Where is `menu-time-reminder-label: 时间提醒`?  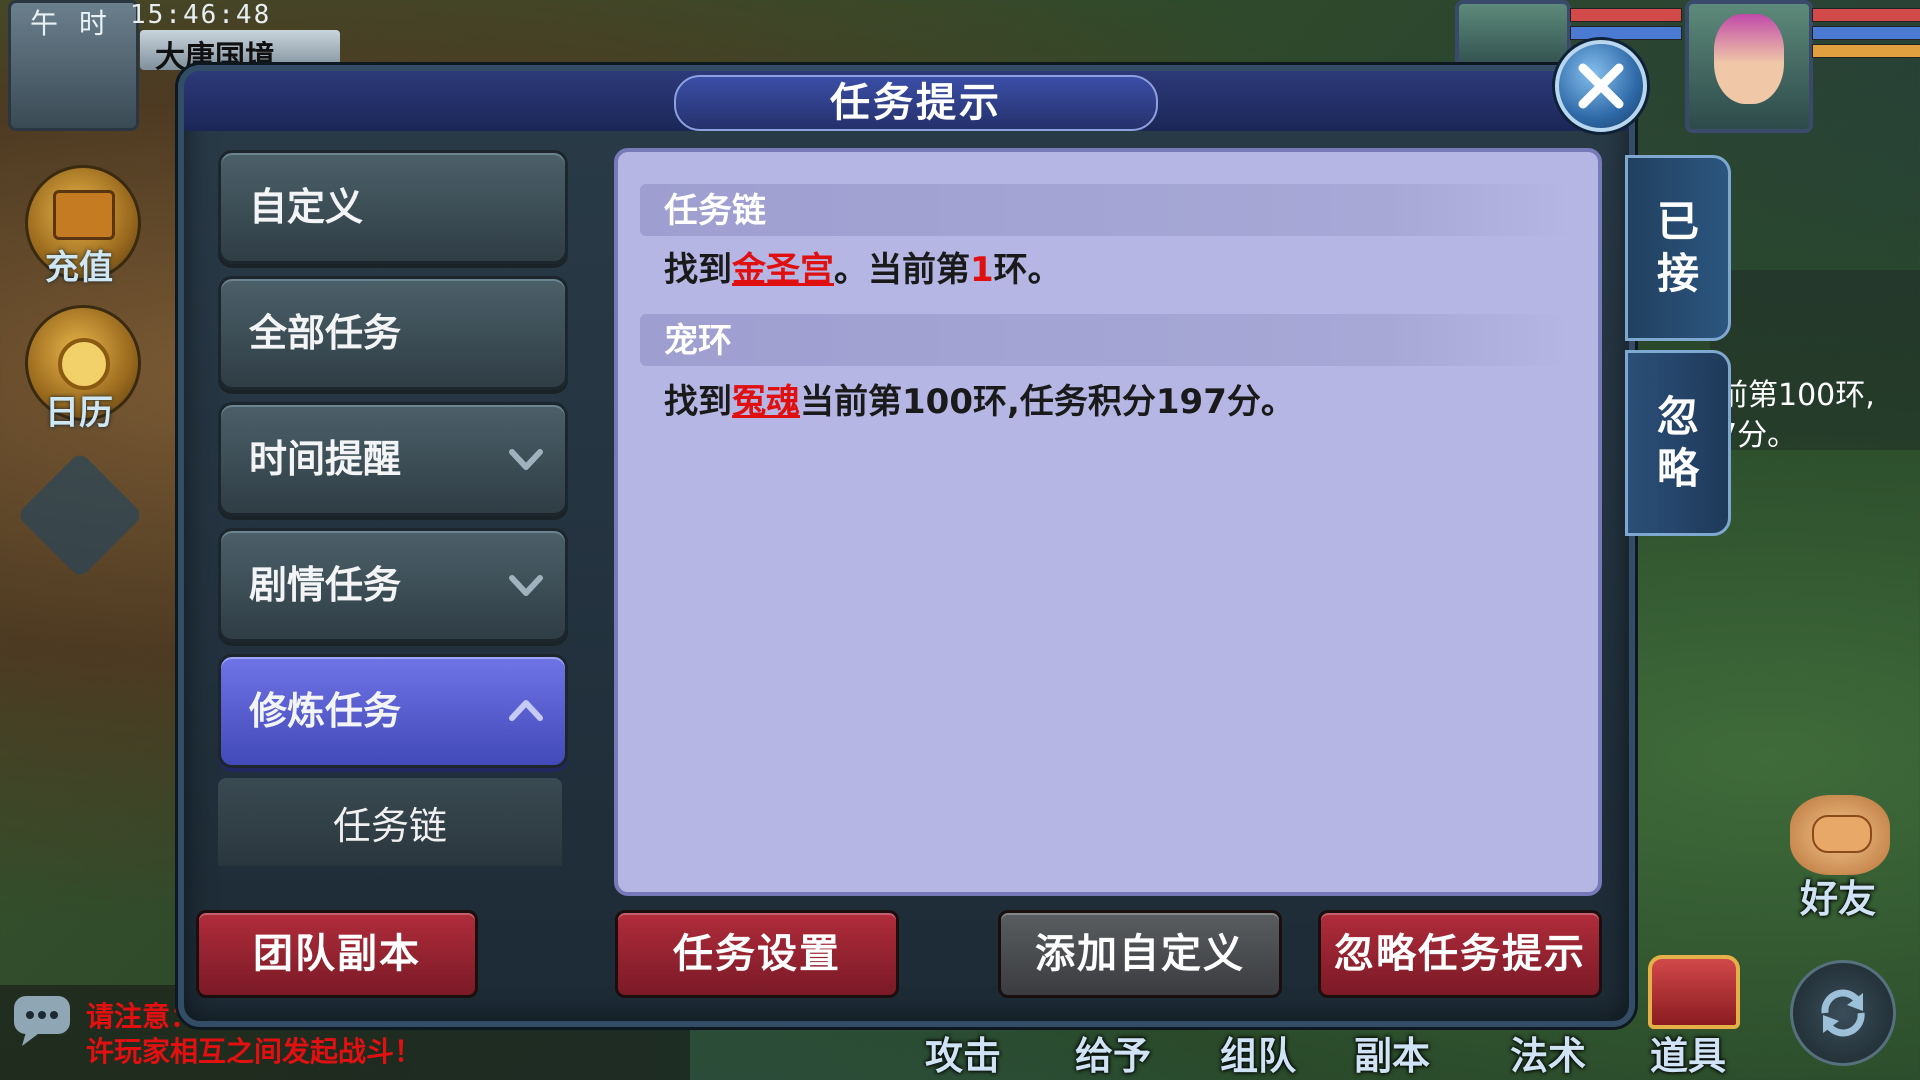
menu-time-reminder-label: 时间提醒 is located at coordinates (325, 459).